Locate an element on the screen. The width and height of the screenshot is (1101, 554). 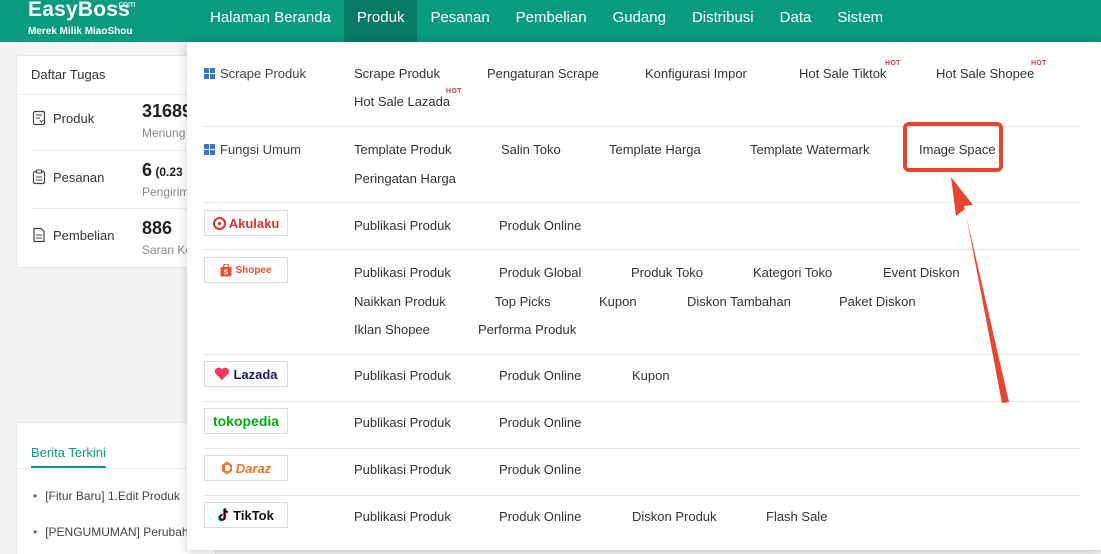
menu-tokopedia-publikasi-produk: Publikasi Produk is located at coordinates (402, 422).